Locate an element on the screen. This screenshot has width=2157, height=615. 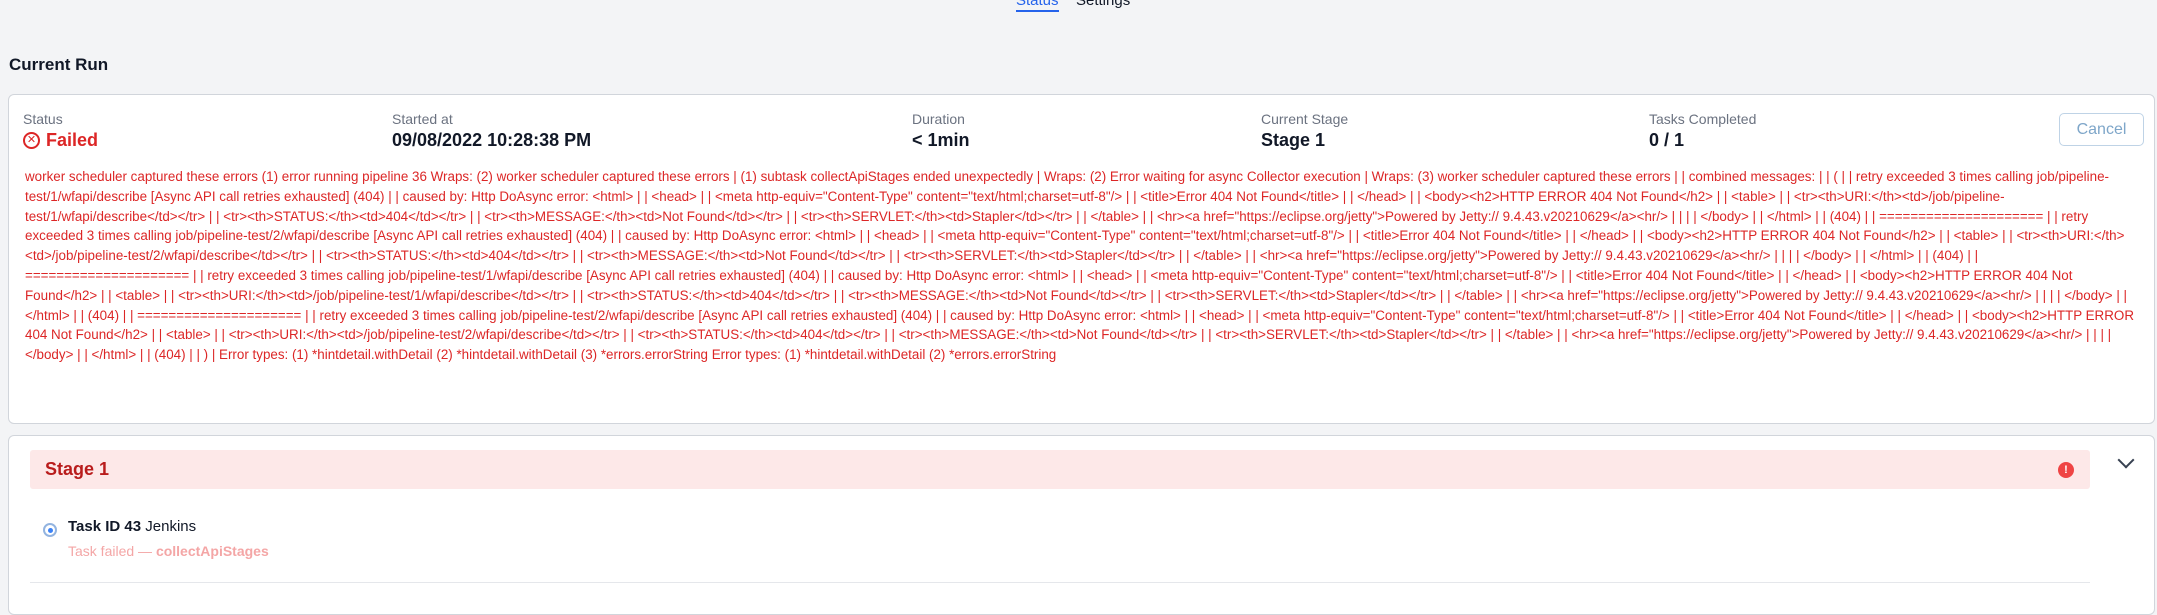
task-status-icon is located at coordinates (50, 530).